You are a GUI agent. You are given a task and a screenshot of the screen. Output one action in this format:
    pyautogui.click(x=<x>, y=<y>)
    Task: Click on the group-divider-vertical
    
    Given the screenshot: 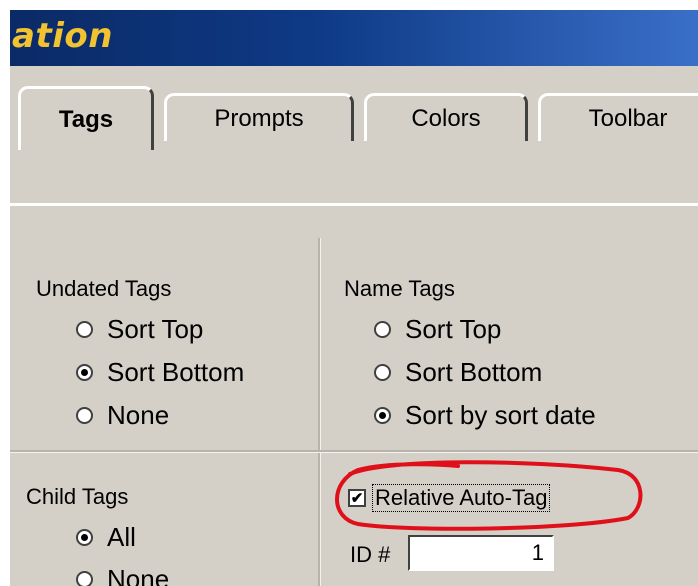 What is the action you would take?
    pyautogui.click(x=319, y=412)
    